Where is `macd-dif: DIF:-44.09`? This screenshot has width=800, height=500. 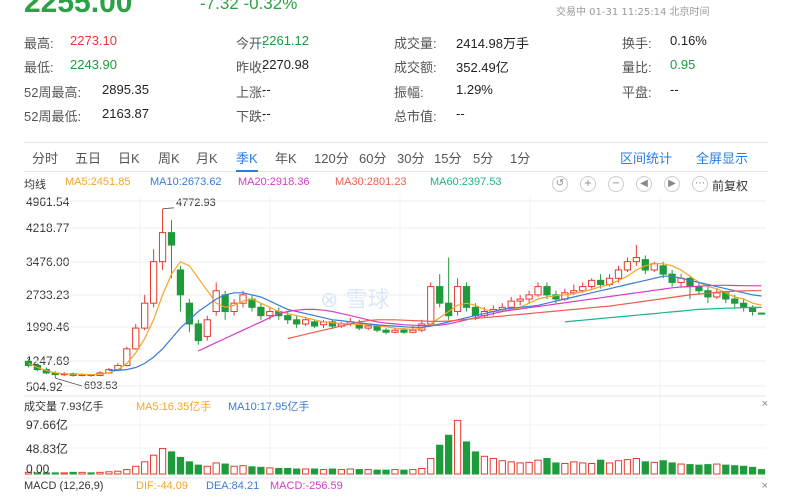
macd-dif: DIF:-44.09 is located at coordinates (162, 486).